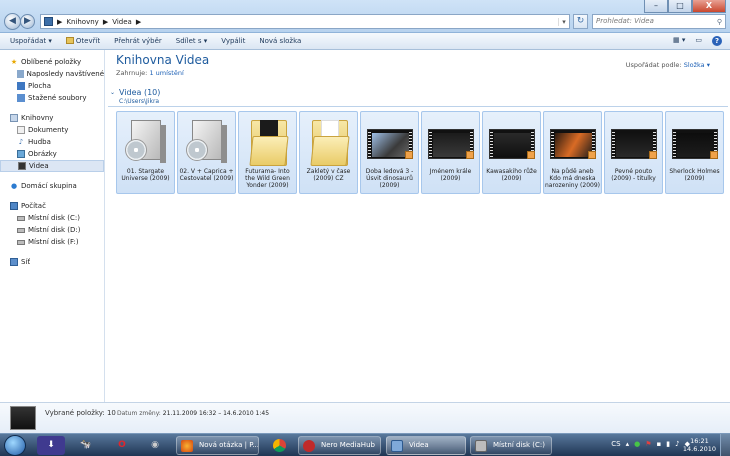 This screenshot has height=456, width=730. I want to click on collapse-icon: ⌄, so click(112, 92).